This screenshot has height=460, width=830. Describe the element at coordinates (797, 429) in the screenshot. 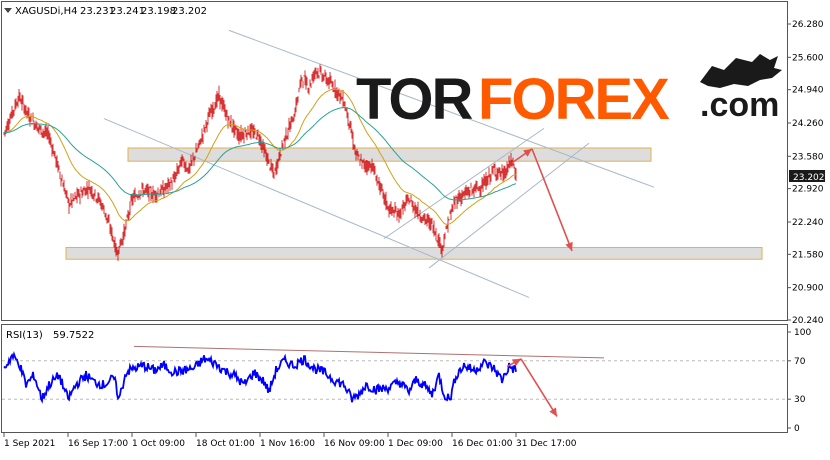

I see `rsi-tick-label: 0` at that location.